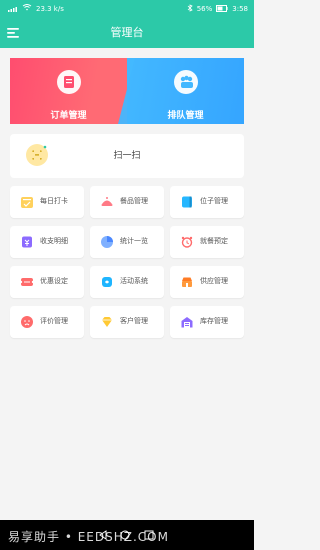 The height and width of the screenshot is (550, 320). Describe the element at coordinates (187, 202) in the screenshot. I see `book-icon` at that location.